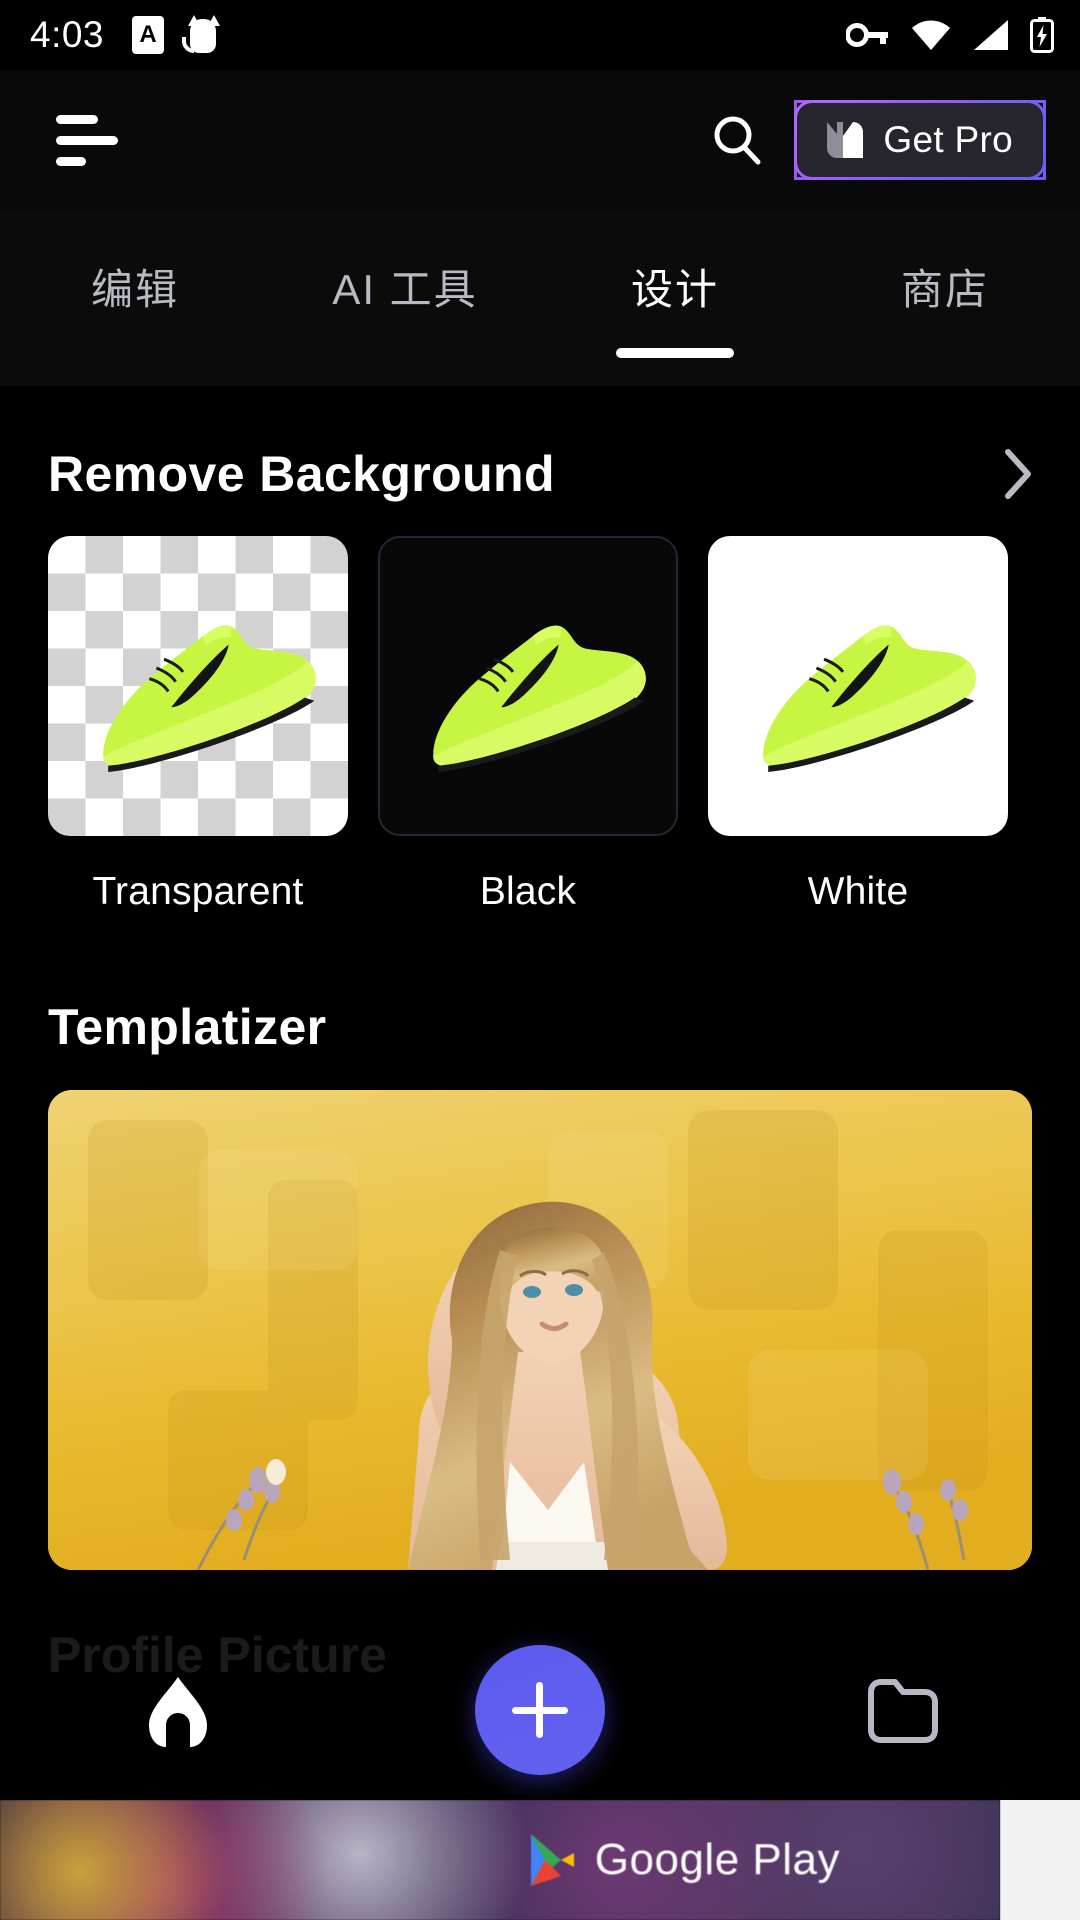  What do you see at coordinates (858, 891) in the screenshot?
I see `bg-label-white: White` at bounding box center [858, 891].